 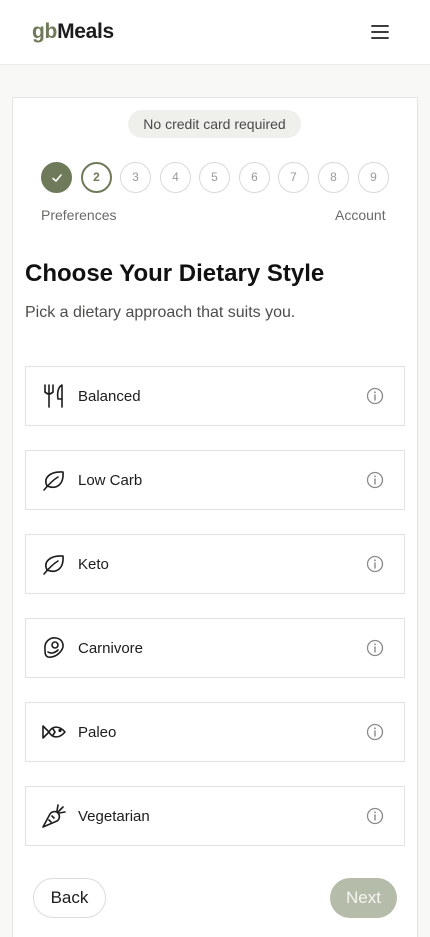 What do you see at coordinates (109, 396) in the screenshot?
I see `diet-option-label: Balanced` at bounding box center [109, 396].